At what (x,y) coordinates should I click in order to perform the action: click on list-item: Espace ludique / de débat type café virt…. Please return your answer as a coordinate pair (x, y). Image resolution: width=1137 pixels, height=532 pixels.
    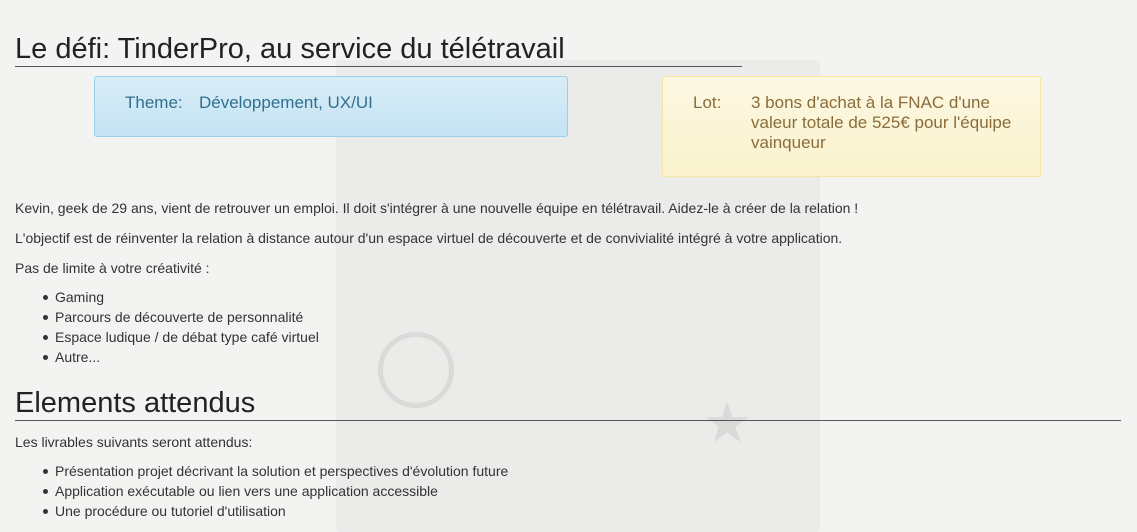
    Looking at the image, I should click on (181, 337).